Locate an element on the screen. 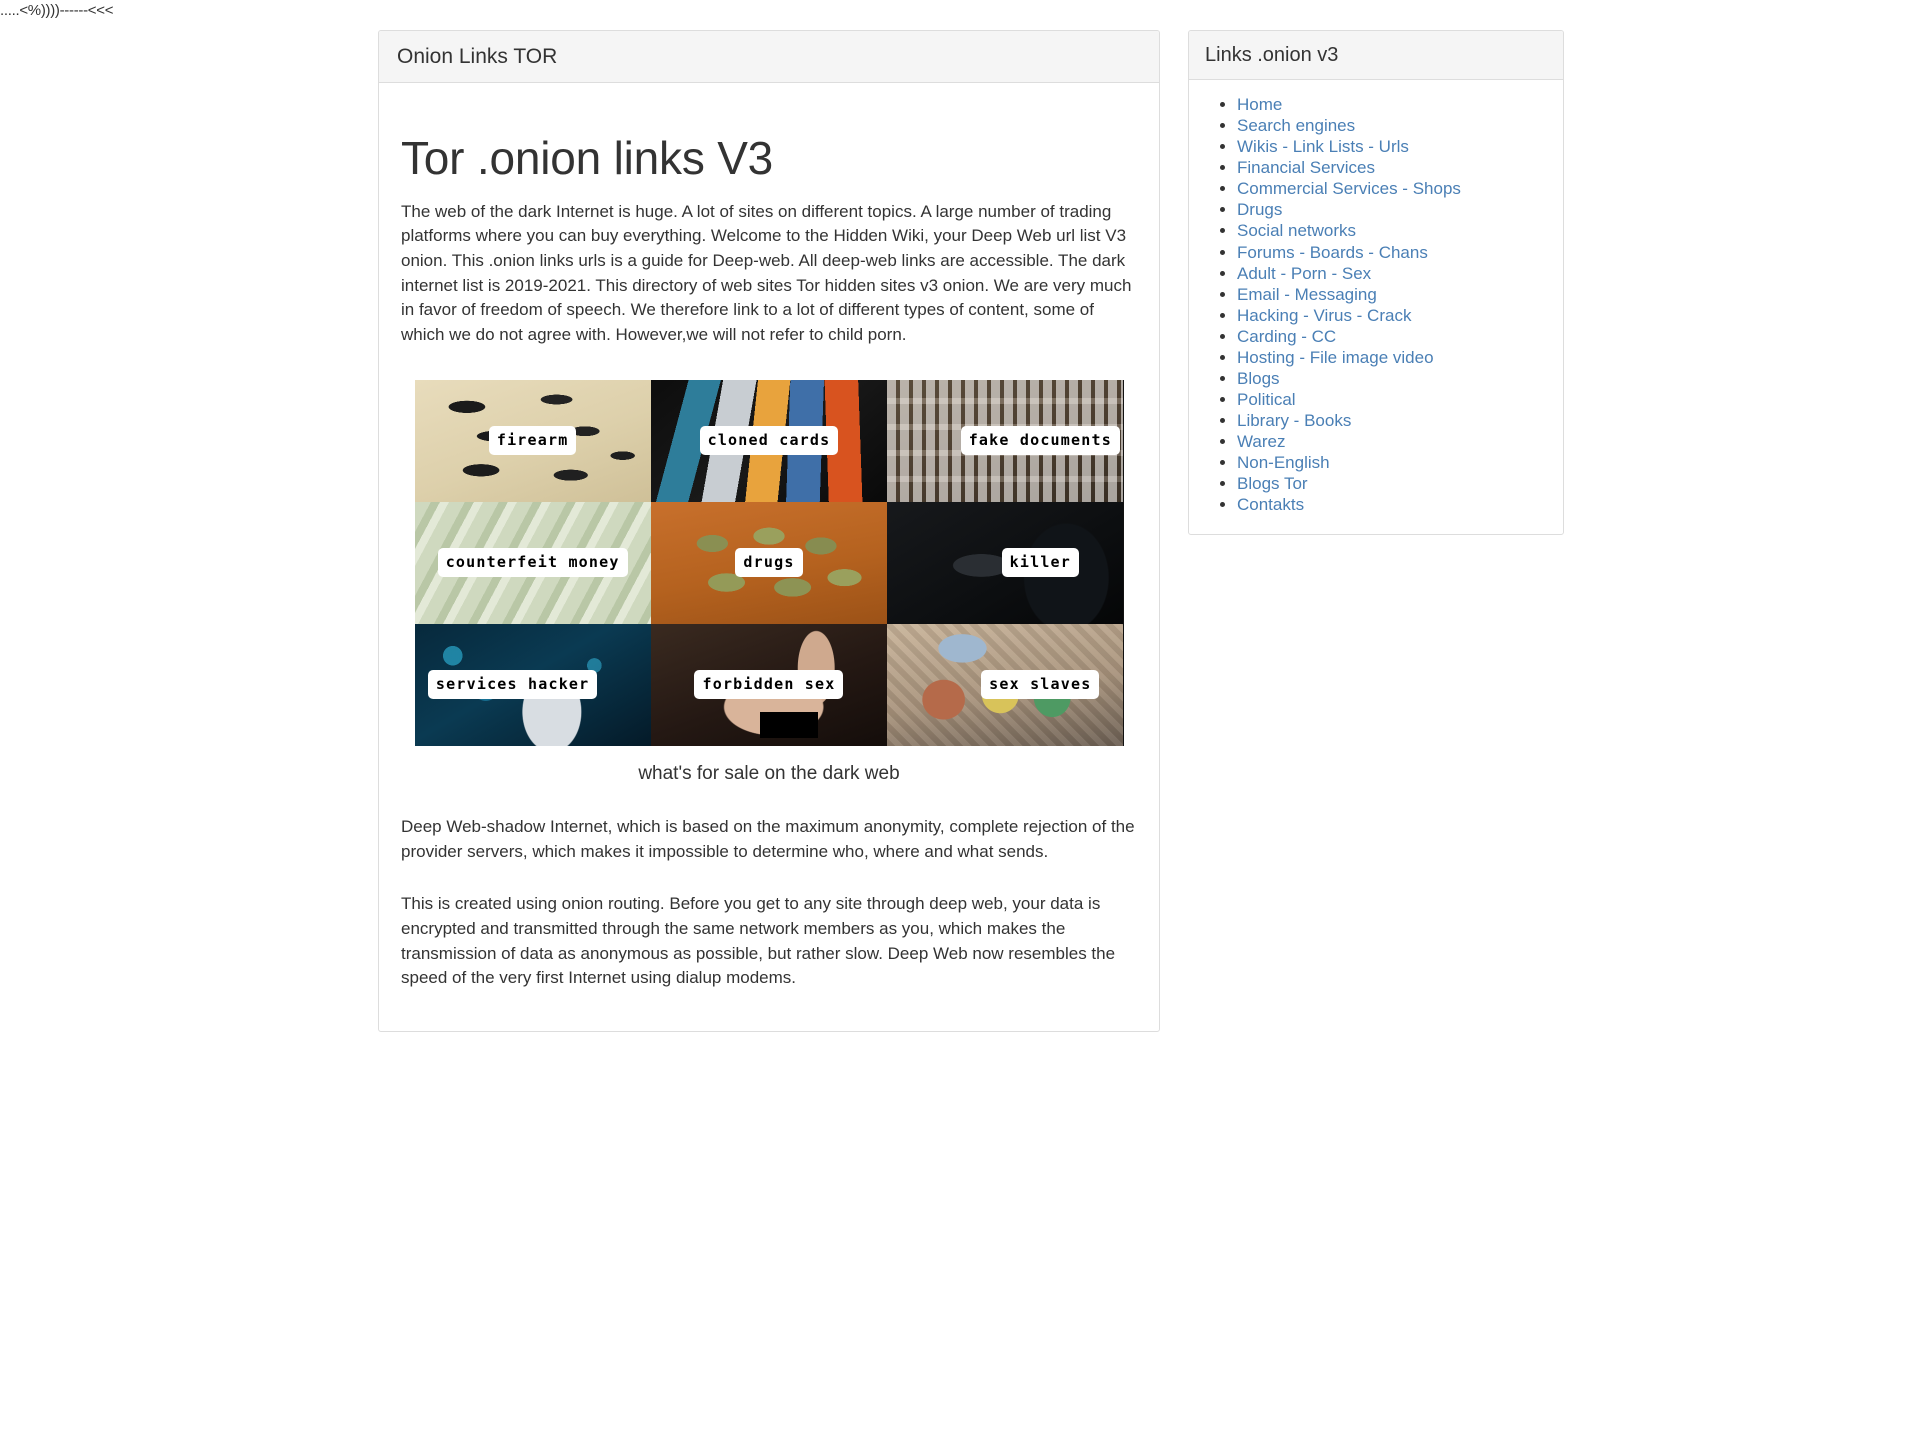 This screenshot has width=1920, height=1430. sidebar-item-wikis-link-lists-urls: Wikis - Link Lists - Urls is located at coordinates (1323, 146).